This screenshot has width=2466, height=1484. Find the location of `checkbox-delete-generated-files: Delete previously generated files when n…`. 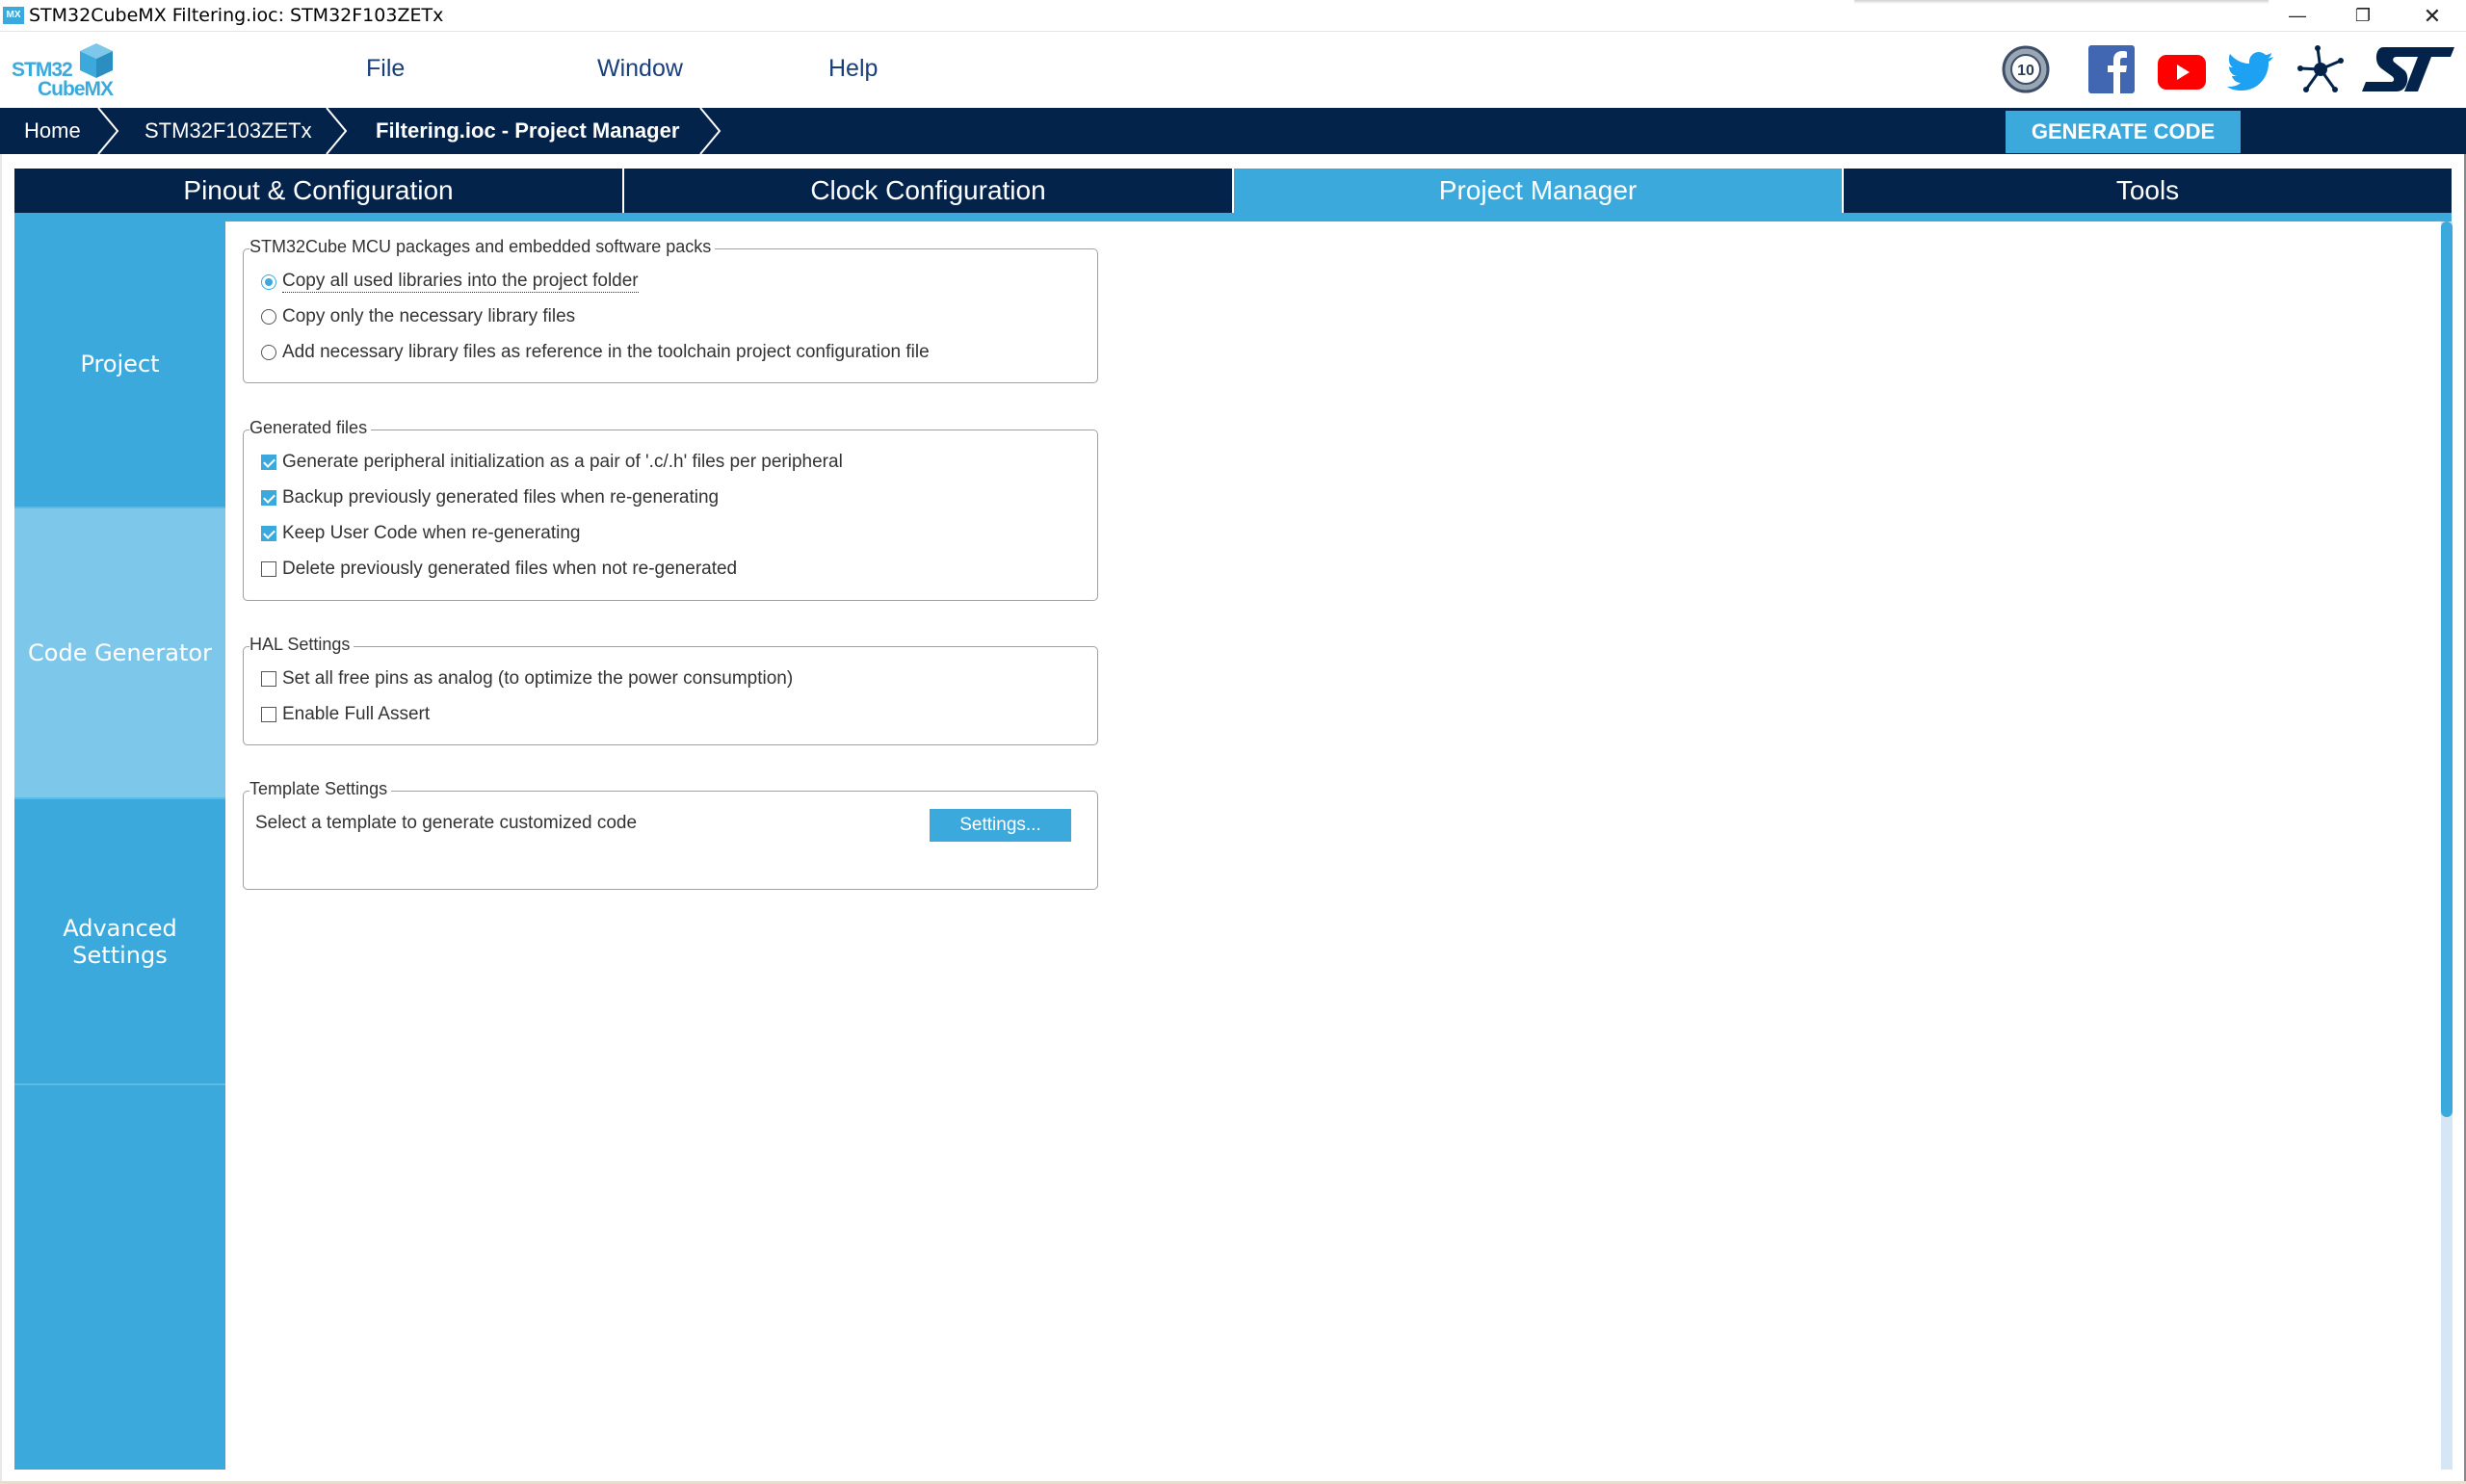

checkbox-delete-generated-files: Delete previously generated files when n… is located at coordinates (499, 569).